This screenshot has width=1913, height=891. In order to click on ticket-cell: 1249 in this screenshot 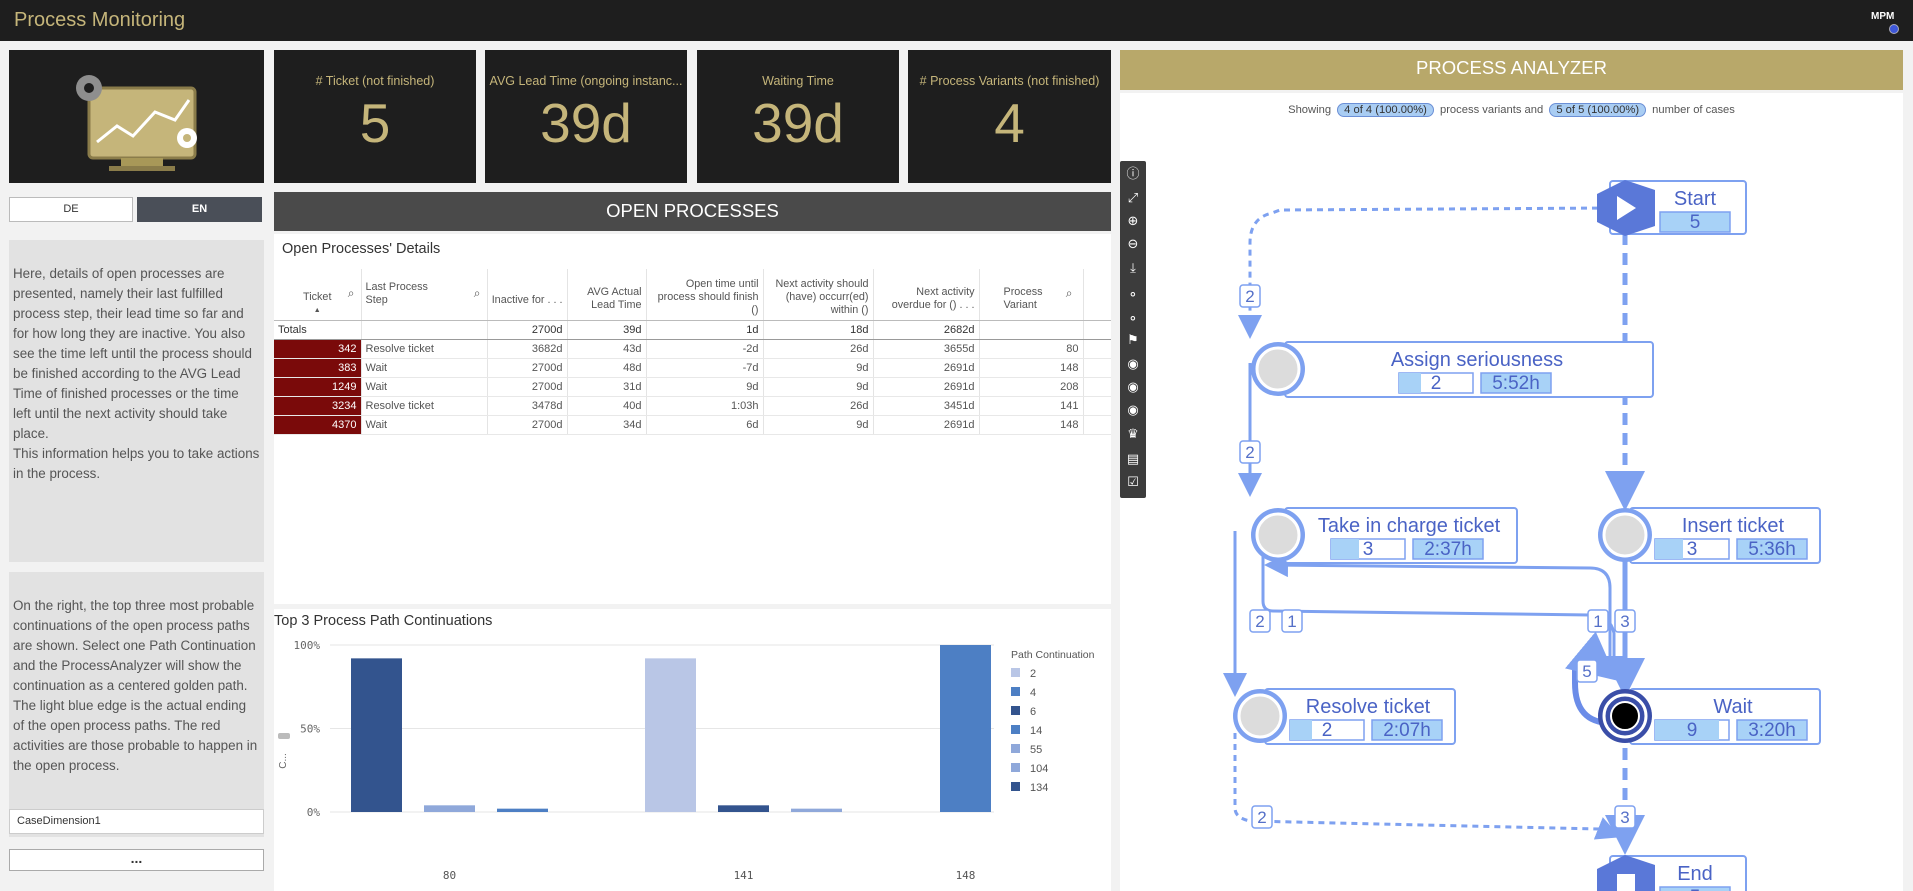, I will do `click(318, 387)`.